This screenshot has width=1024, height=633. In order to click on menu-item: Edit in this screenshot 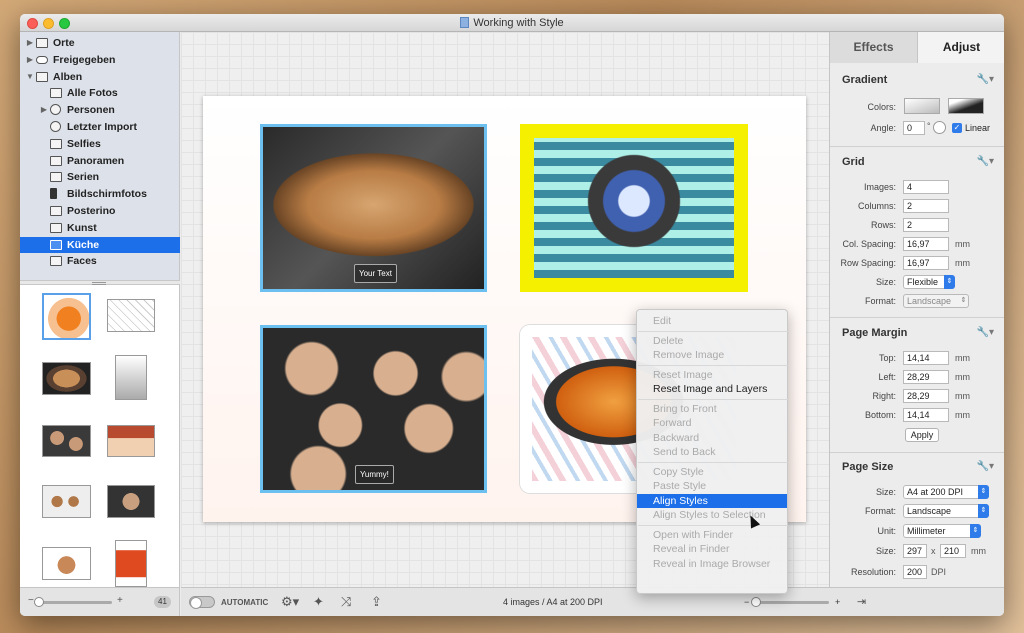, I will do `click(712, 321)`.